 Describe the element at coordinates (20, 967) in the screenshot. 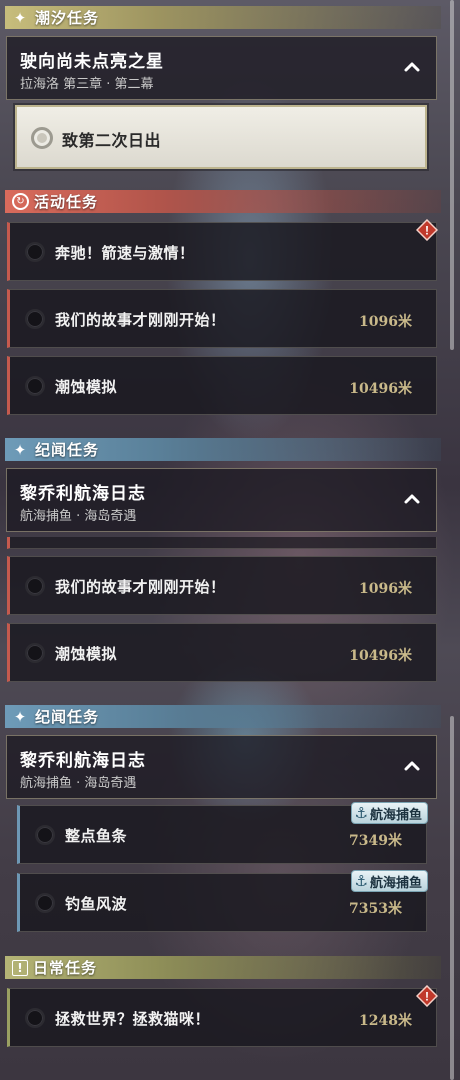

I see `exclamation-box-icon: !` at that location.